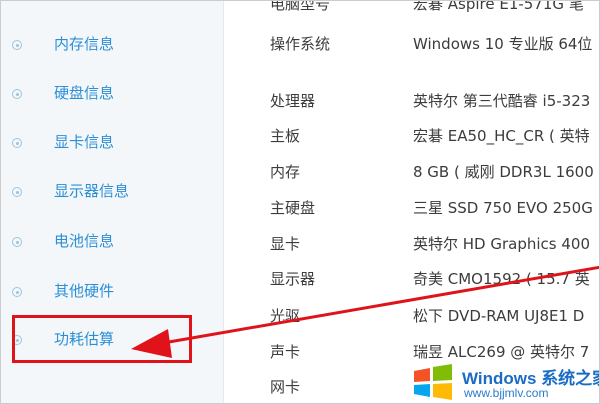 Image resolution: width=600 pixels, height=404 pixels. Describe the element at coordinates (411, 281) in the screenshot. I see `info-row-monitor: 显示器 奇美 CMO1592 ( 15.7 英` at that location.